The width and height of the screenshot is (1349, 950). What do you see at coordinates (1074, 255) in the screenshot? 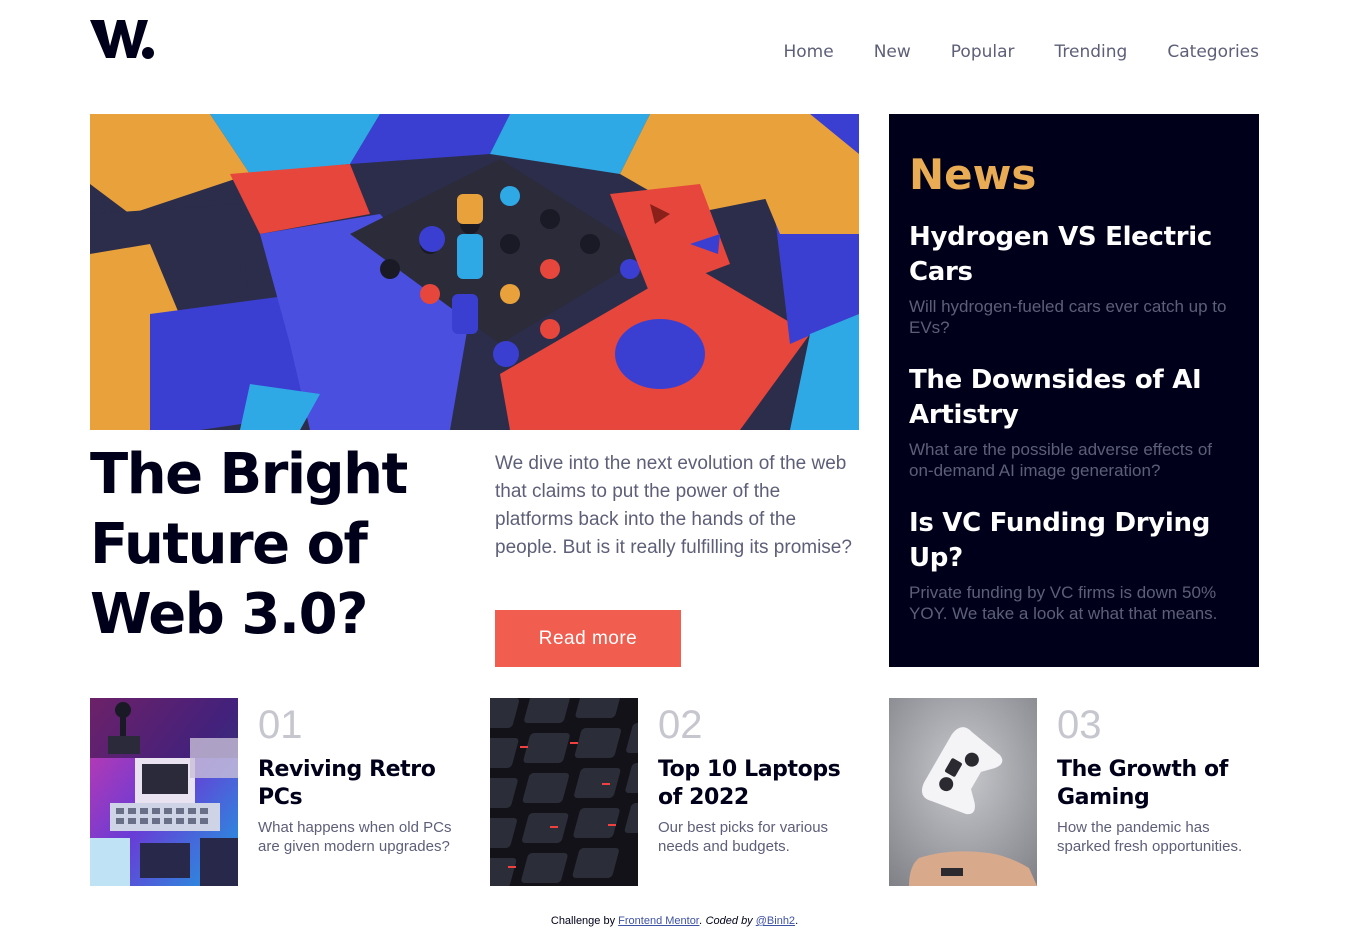
I see `news-item-title: Hydrogen VS Electric Cars` at bounding box center [1074, 255].